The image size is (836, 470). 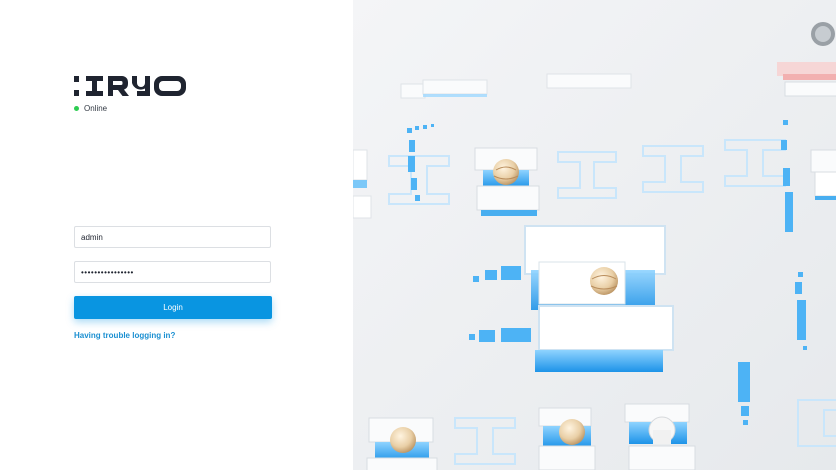 I want to click on connection-status: Online, so click(x=90, y=108).